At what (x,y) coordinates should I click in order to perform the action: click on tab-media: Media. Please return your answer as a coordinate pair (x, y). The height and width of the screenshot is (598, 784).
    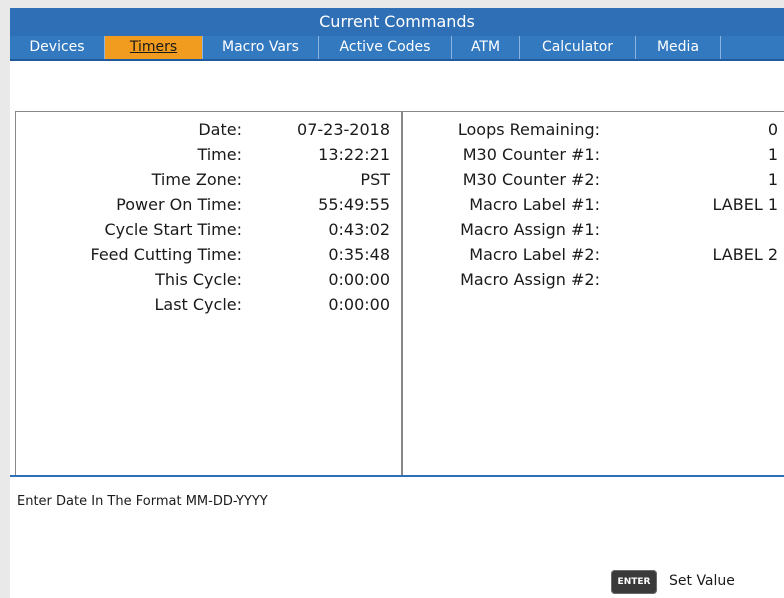
    Looking at the image, I should click on (678, 47).